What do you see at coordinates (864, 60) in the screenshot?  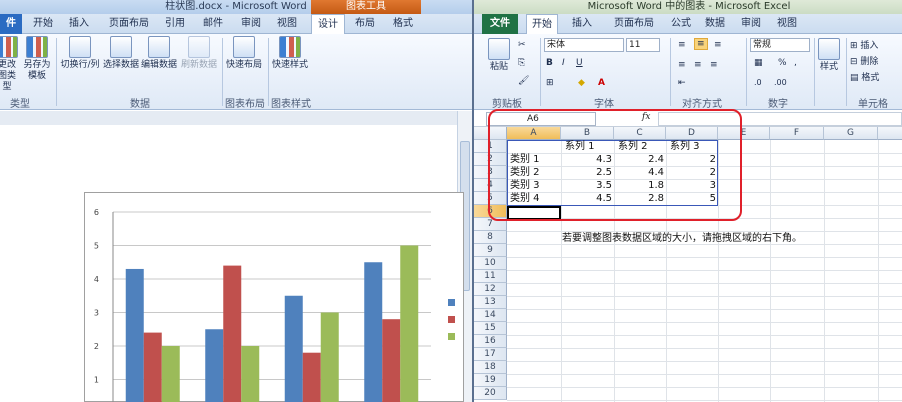 I see `delete-cells-button: ⊟ 删除` at bounding box center [864, 60].